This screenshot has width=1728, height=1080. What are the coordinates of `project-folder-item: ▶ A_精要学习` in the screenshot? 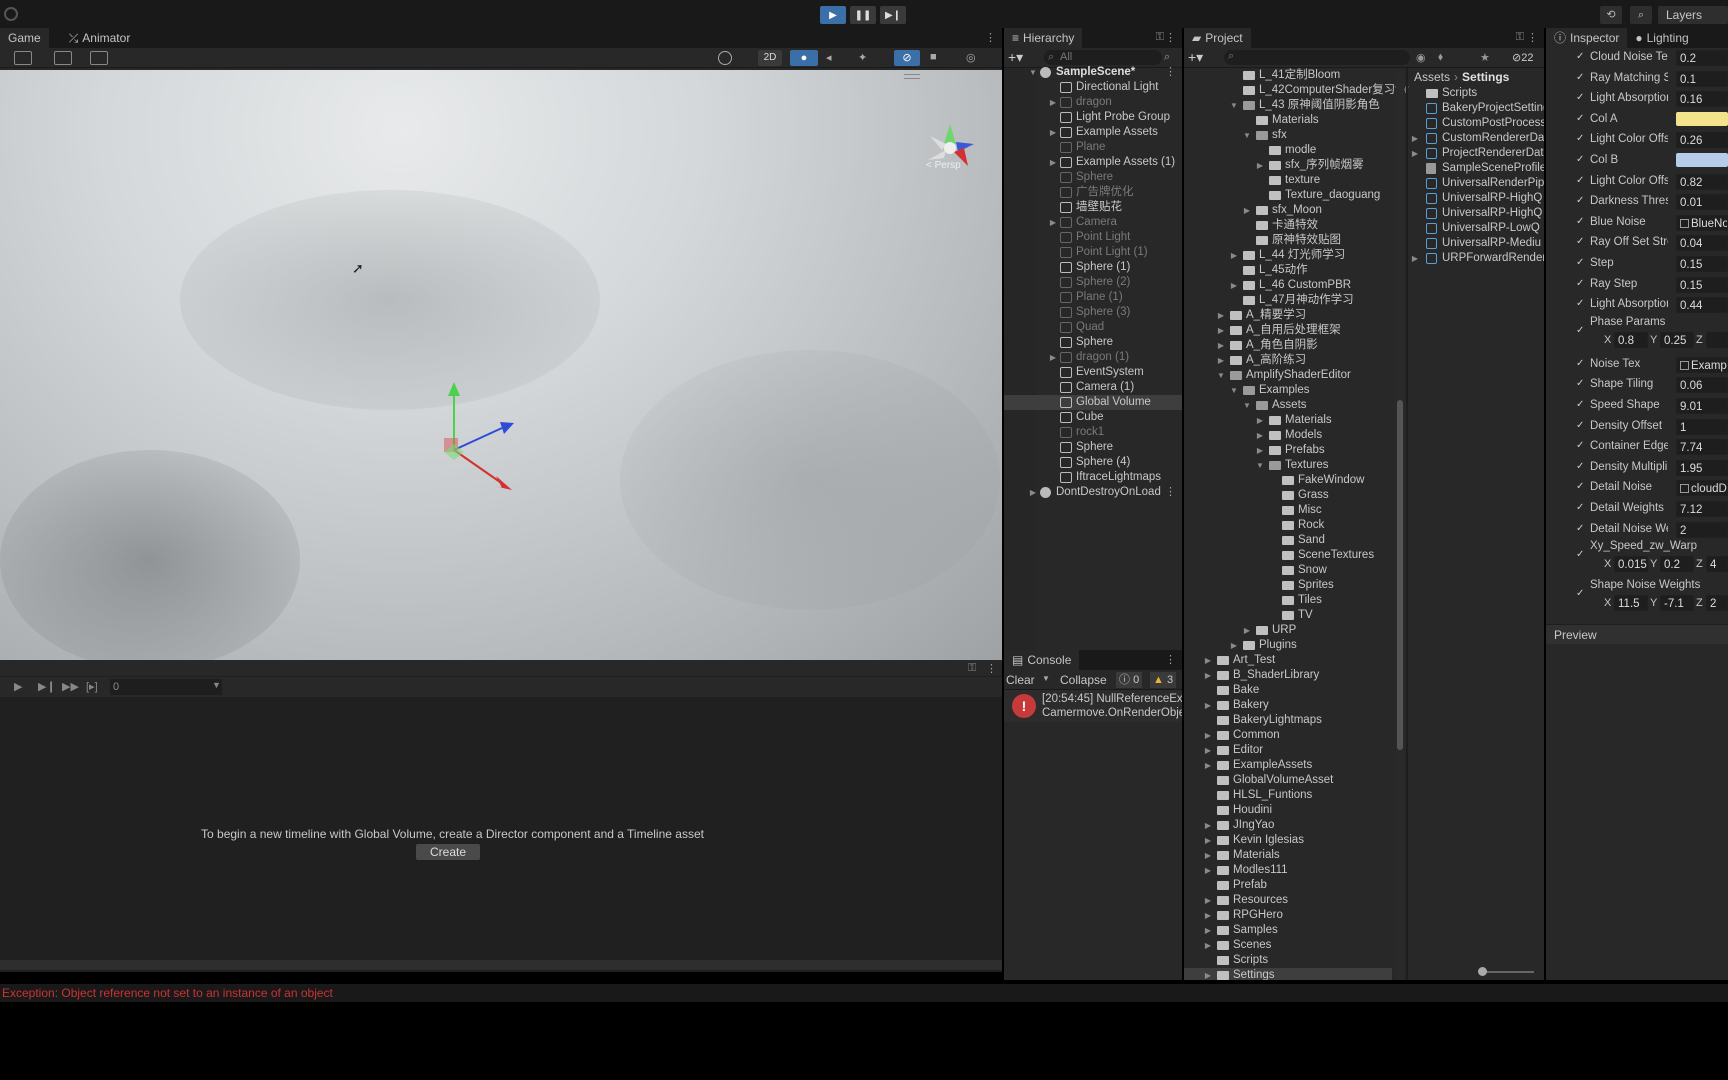 It's located at (1288, 315).